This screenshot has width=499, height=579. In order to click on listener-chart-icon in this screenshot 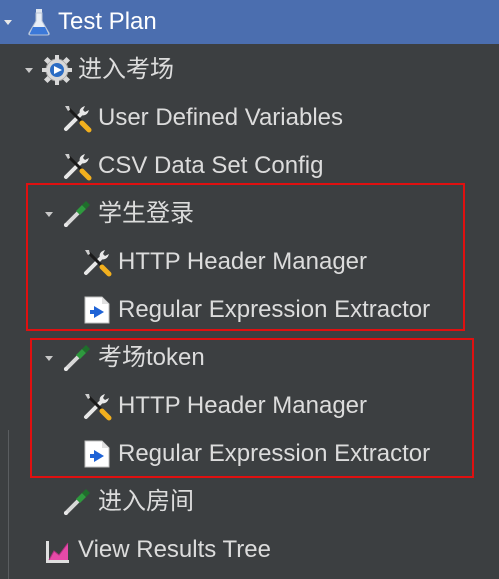, I will do `click(57, 550)`.